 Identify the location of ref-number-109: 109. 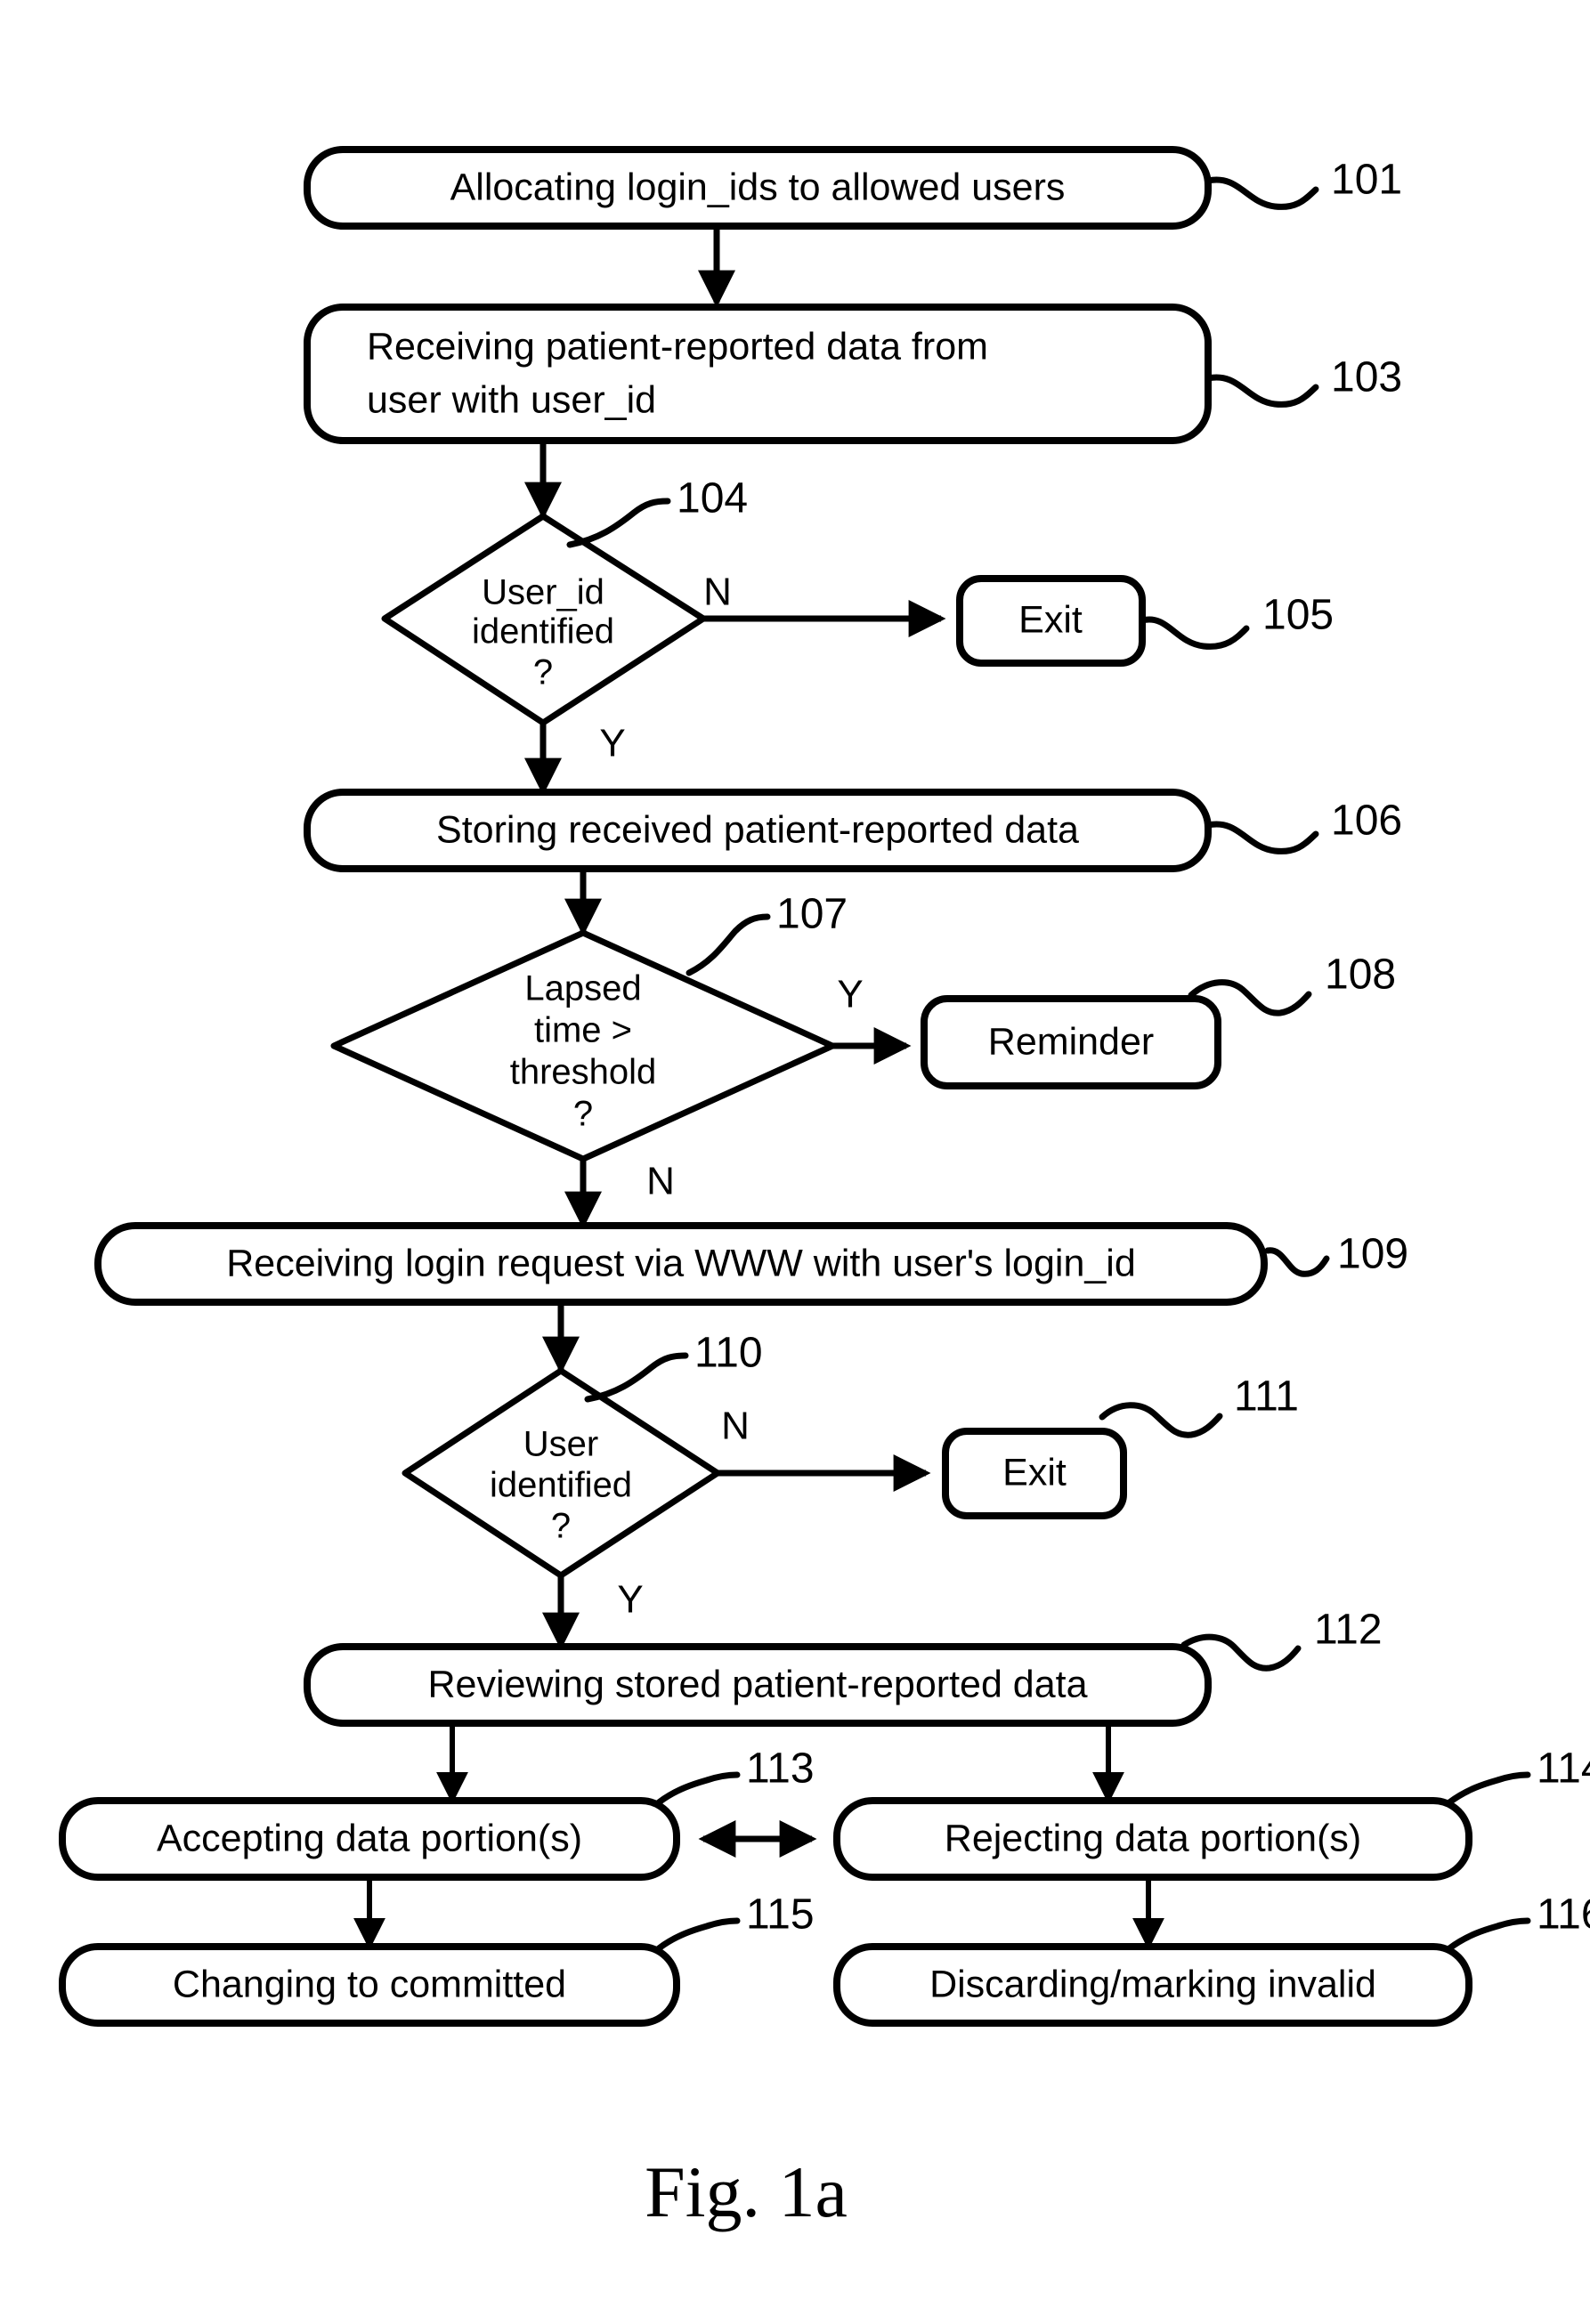
(1372, 1254).